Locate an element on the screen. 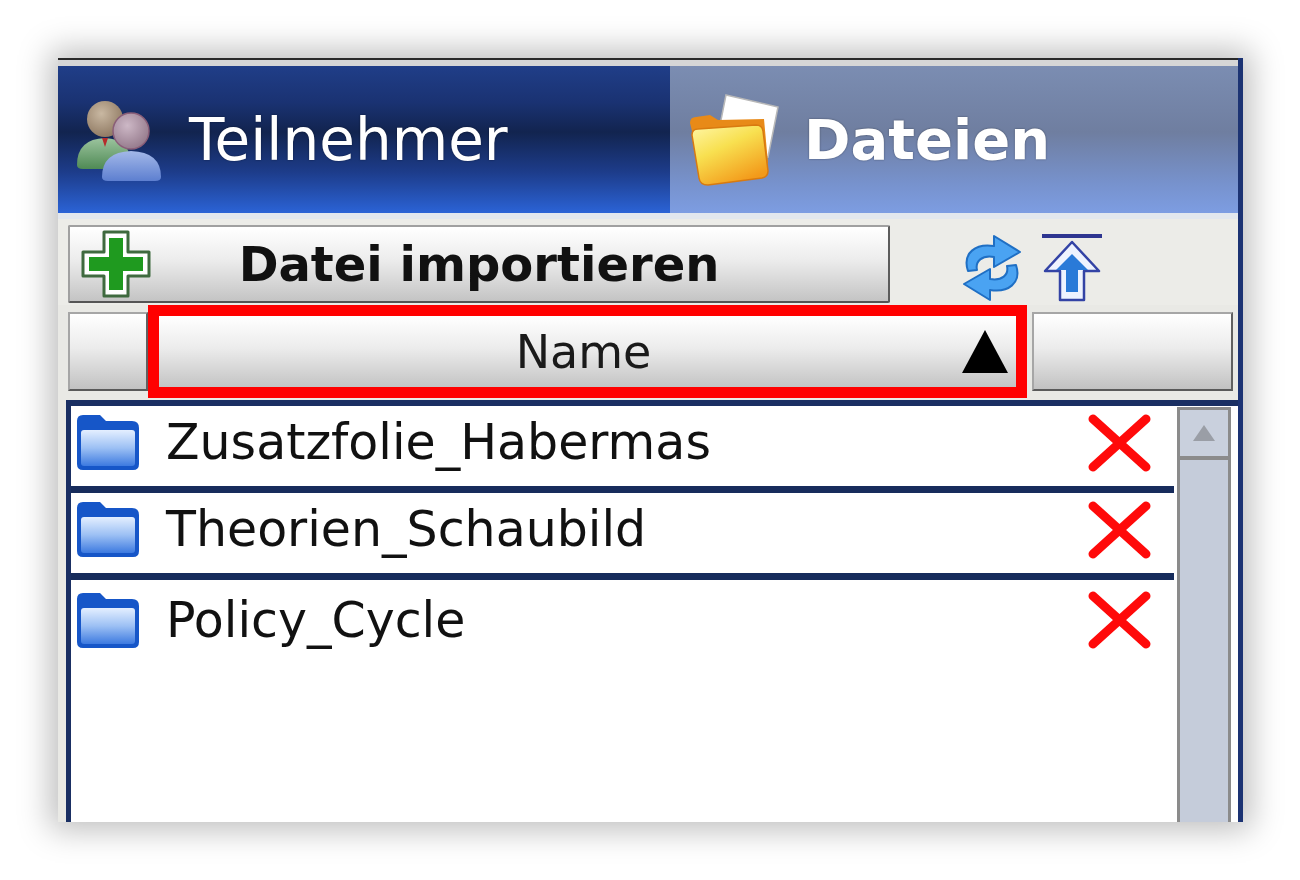 The width and height of the screenshot is (1300, 880). scroll-up-button is located at coordinates (1204, 435).